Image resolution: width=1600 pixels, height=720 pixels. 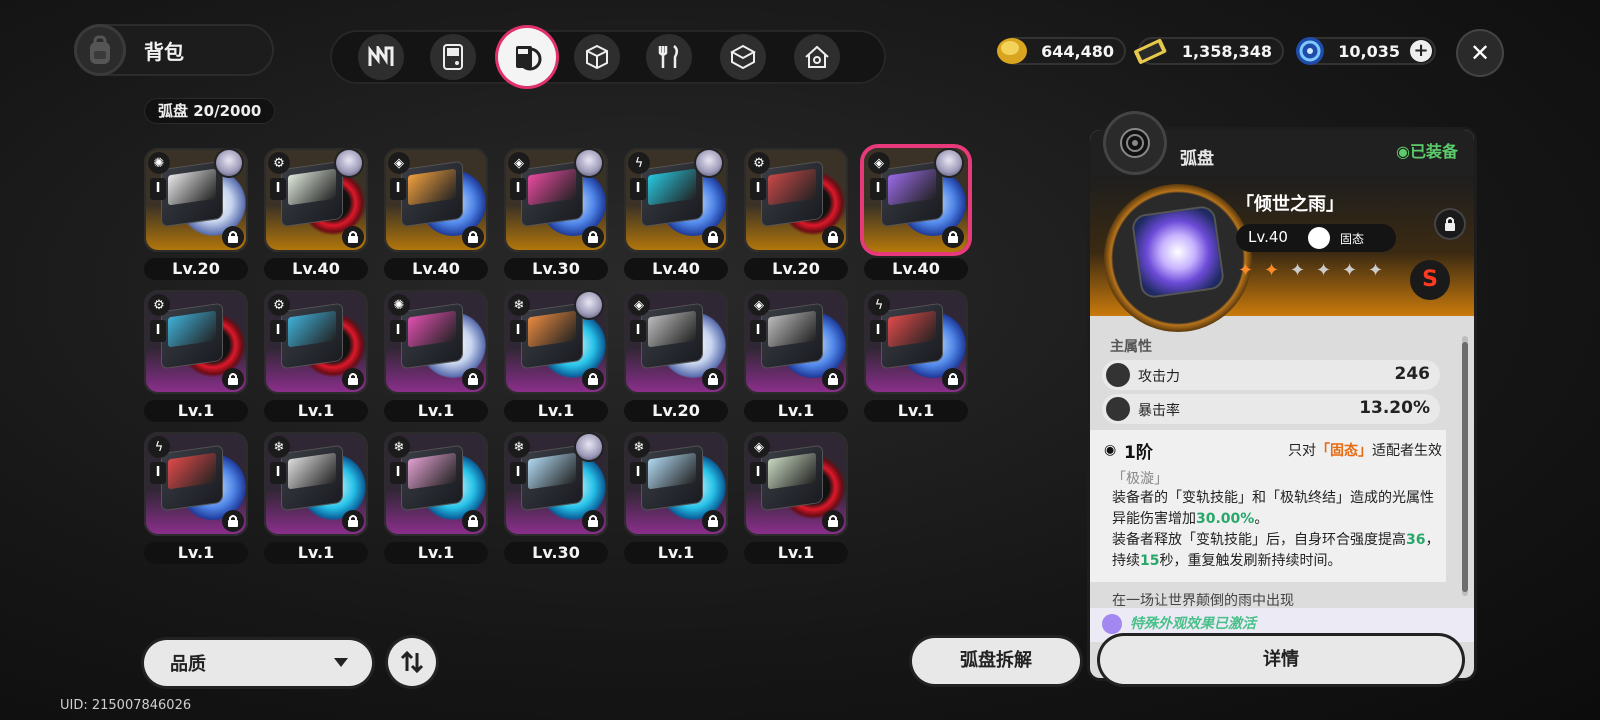 I want to click on scrollbar, so click(x=1465, y=466).